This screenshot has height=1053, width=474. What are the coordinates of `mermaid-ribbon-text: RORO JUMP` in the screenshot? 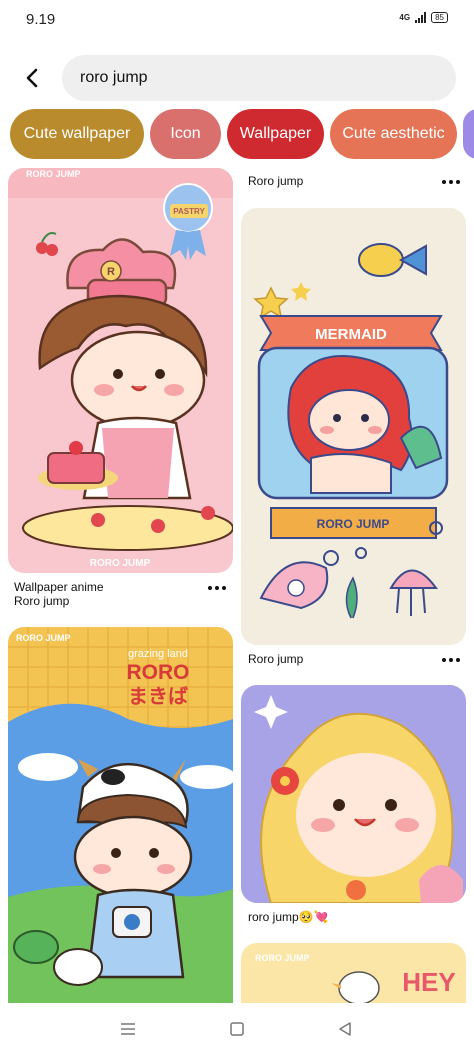 It's located at (353, 524).